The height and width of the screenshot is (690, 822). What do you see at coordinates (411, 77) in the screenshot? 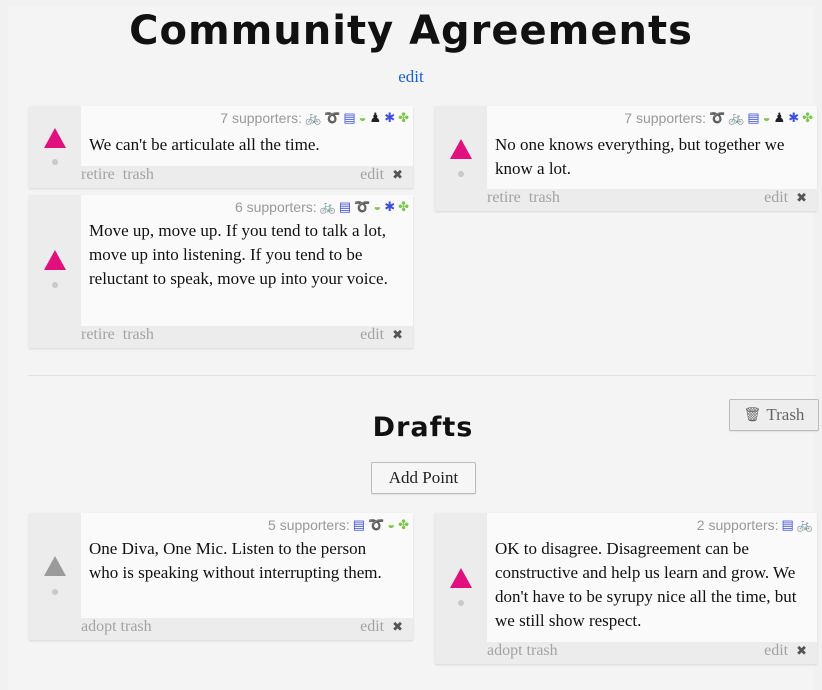
I see `edit-agreements-link: edit` at bounding box center [411, 77].